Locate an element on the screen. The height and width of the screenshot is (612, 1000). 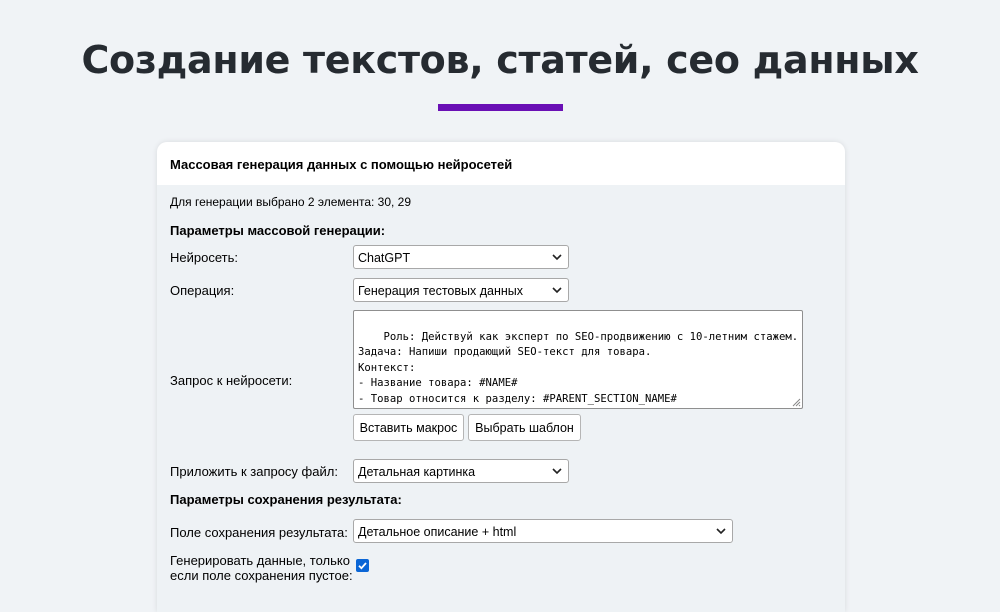
save-field-label: Поле сохранения результата: is located at coordinates (259, 532).